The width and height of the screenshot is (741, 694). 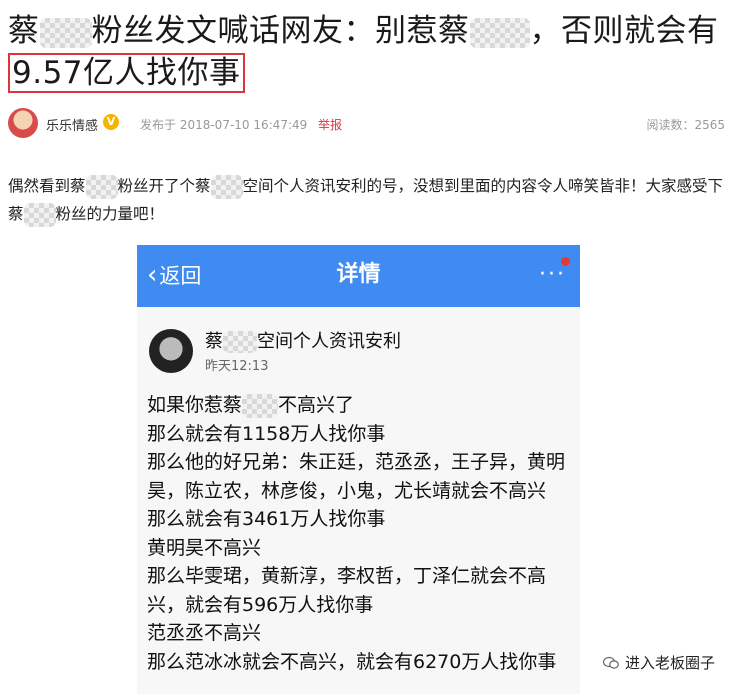 I want to click on post-line: 如果你惹蔡 不高兴了, so click(x=251, y=405).